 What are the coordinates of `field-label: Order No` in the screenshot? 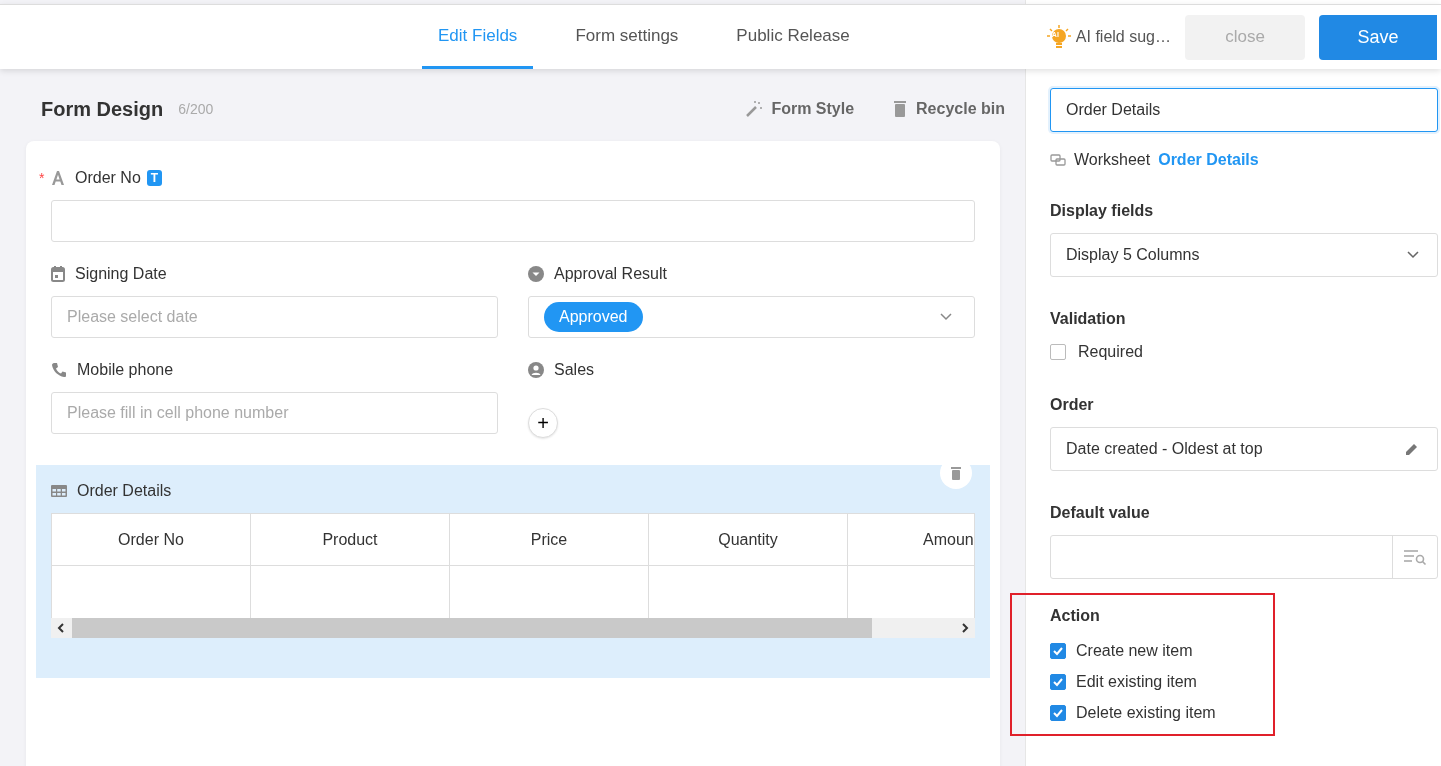 It's located at (108, 178).